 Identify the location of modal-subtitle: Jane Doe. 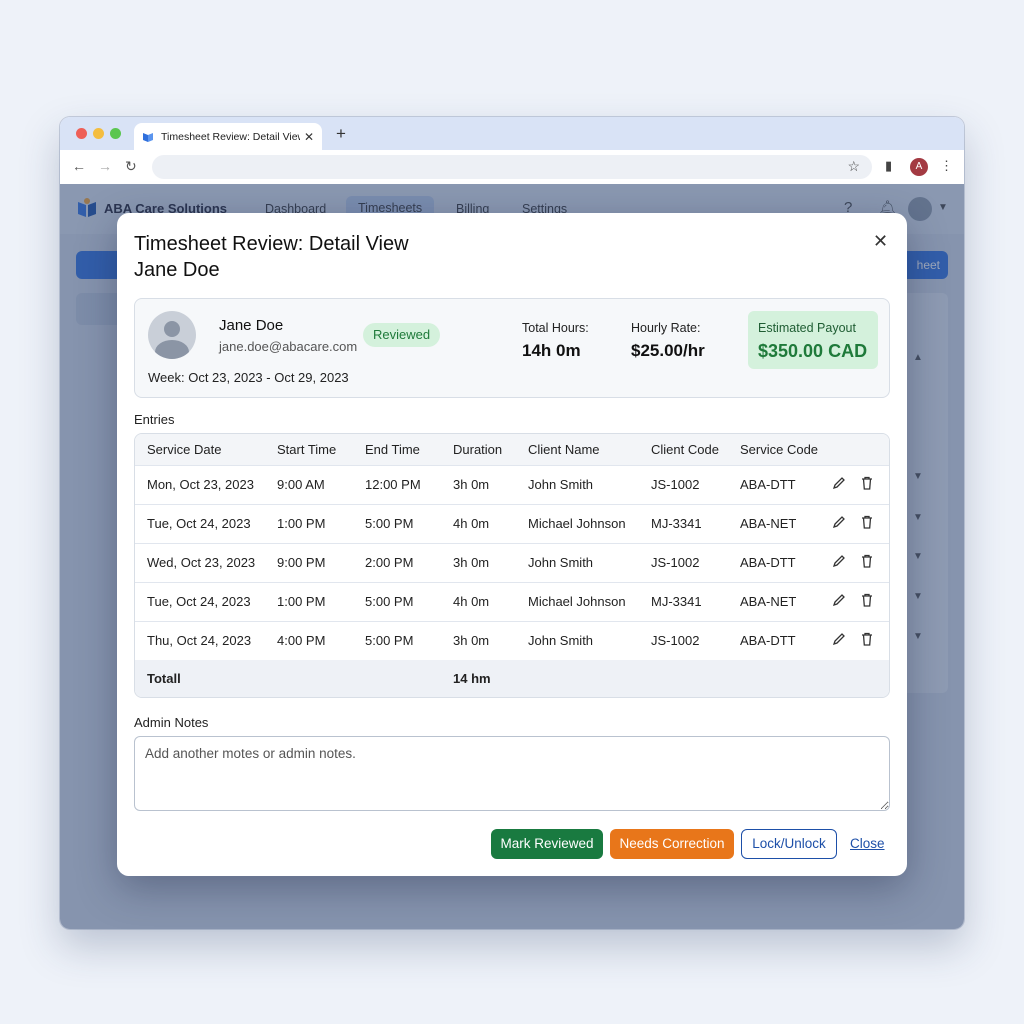
(177, 270).